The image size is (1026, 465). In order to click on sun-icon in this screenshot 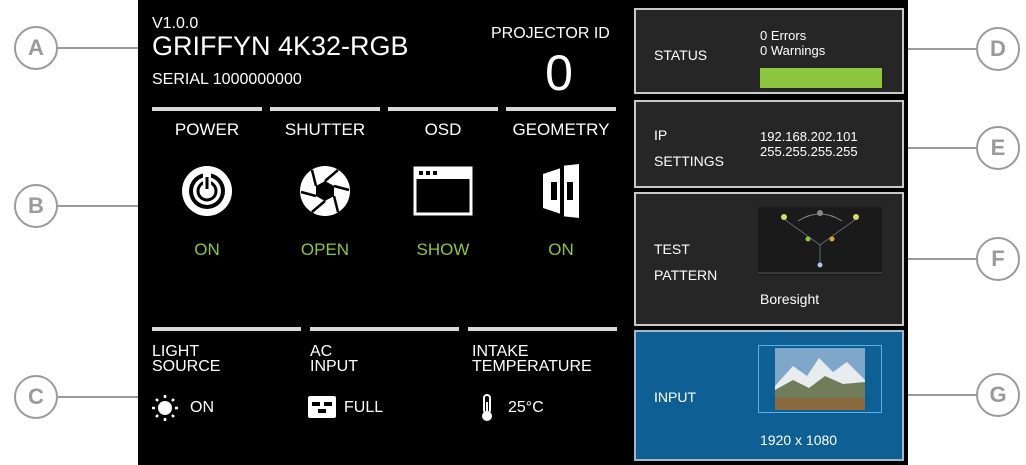, I will do `click(165, 408)`.